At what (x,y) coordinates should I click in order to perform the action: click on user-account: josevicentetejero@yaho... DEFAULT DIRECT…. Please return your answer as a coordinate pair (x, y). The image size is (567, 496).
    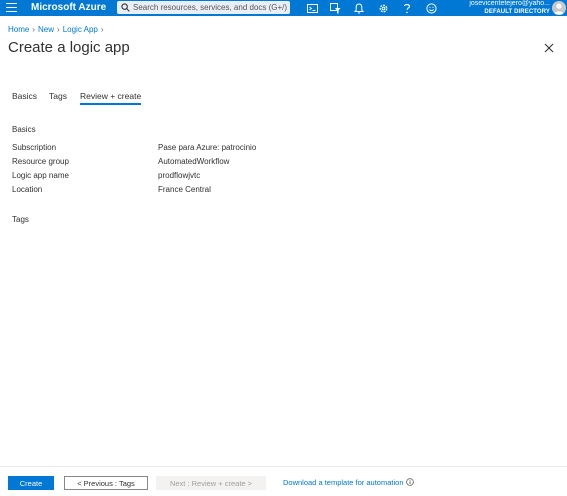
    Looking at the image, I should click on (500, 8).